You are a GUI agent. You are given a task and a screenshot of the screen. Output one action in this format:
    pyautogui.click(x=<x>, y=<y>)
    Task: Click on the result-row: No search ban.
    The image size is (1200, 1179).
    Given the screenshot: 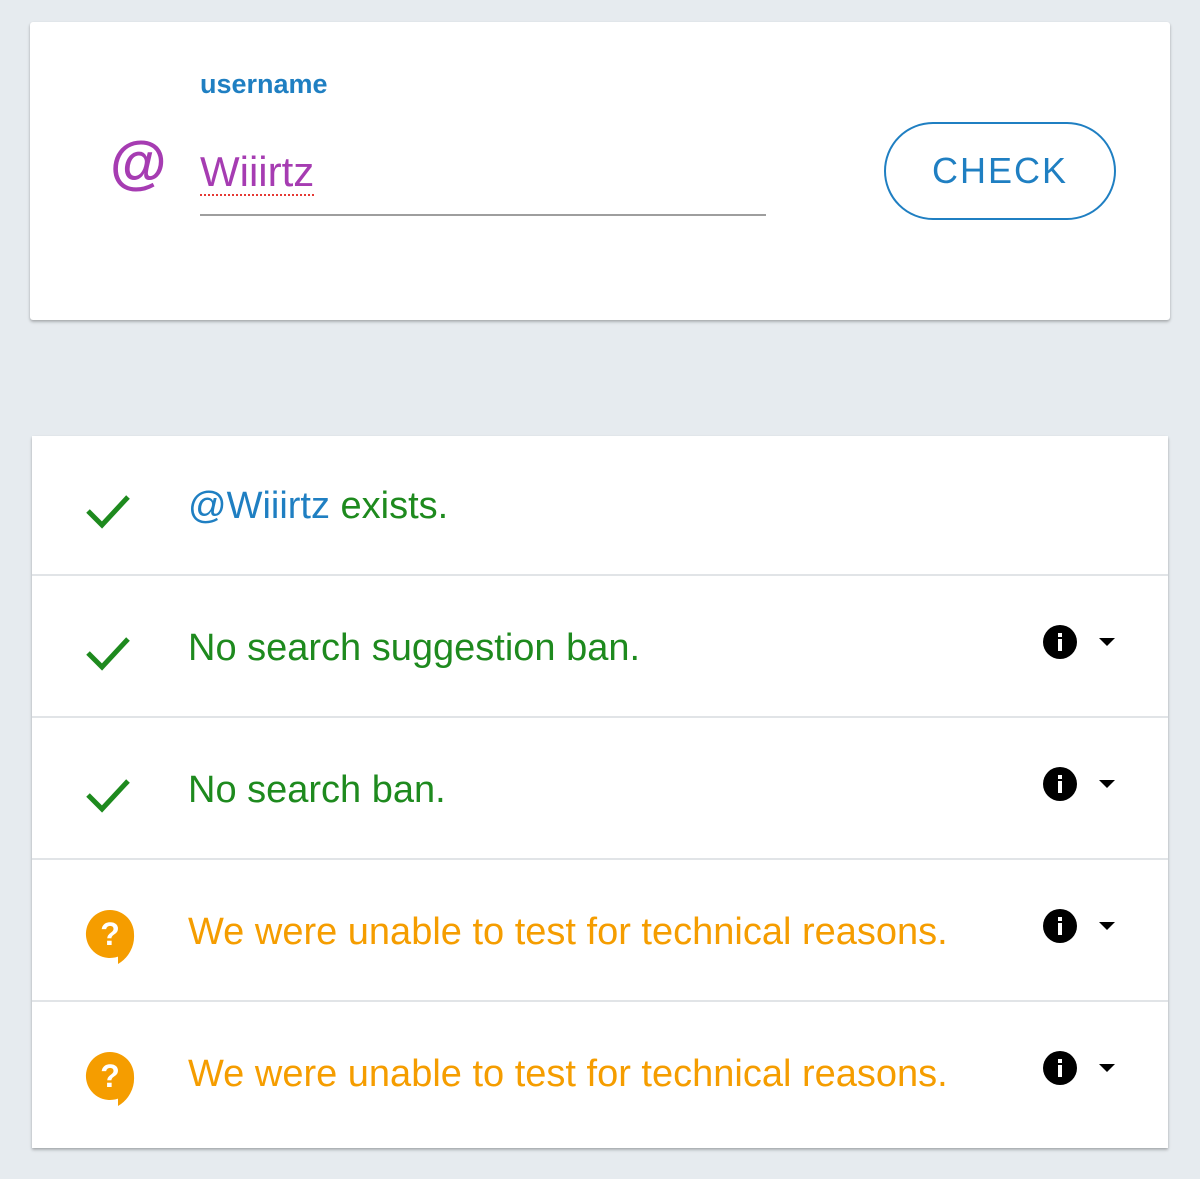 What is the action you would take?
    pyautogui.click(x=600, y=790)
    